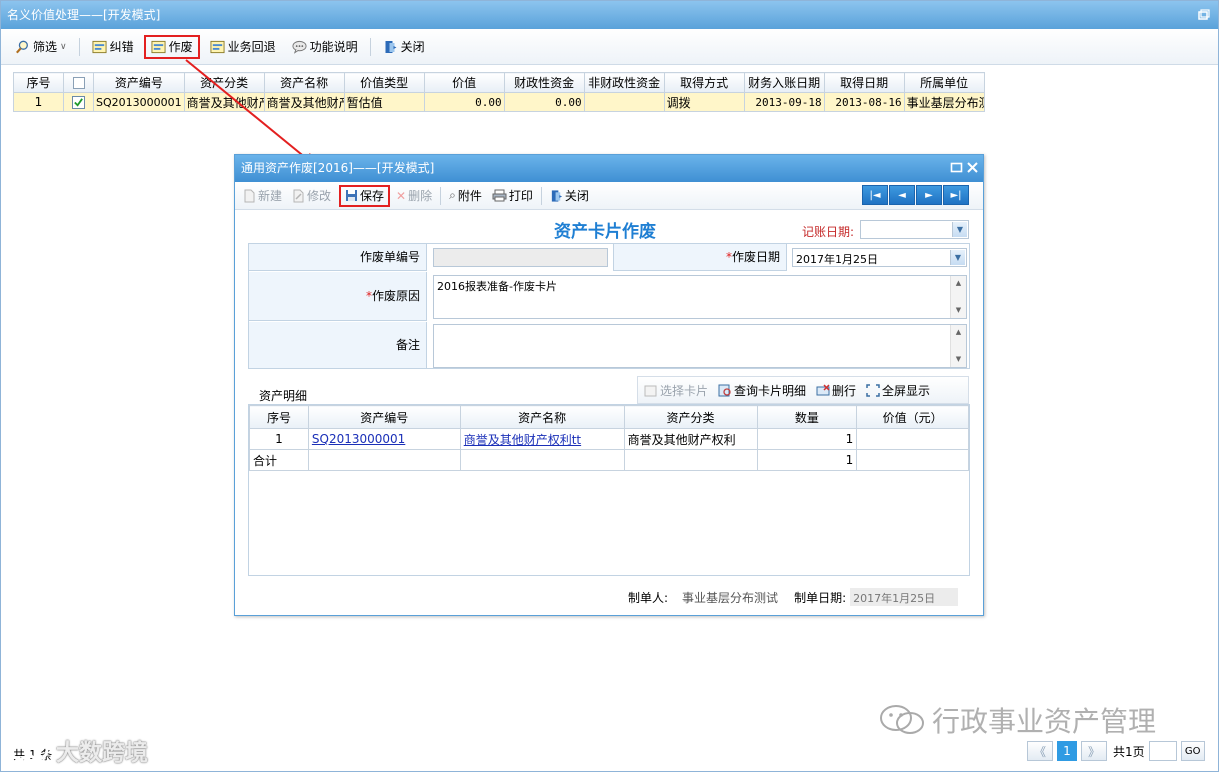  I want to click on delete-button: ✕ 删除, so click(414, 196).